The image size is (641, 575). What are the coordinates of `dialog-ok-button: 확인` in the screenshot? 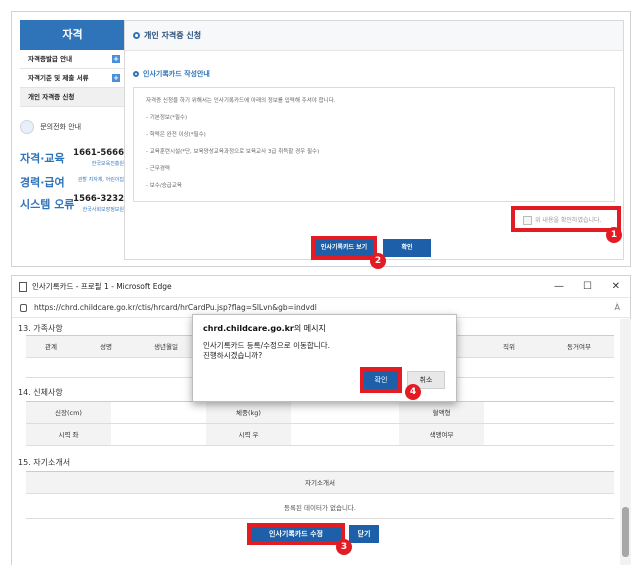 It's located at (381, 380).